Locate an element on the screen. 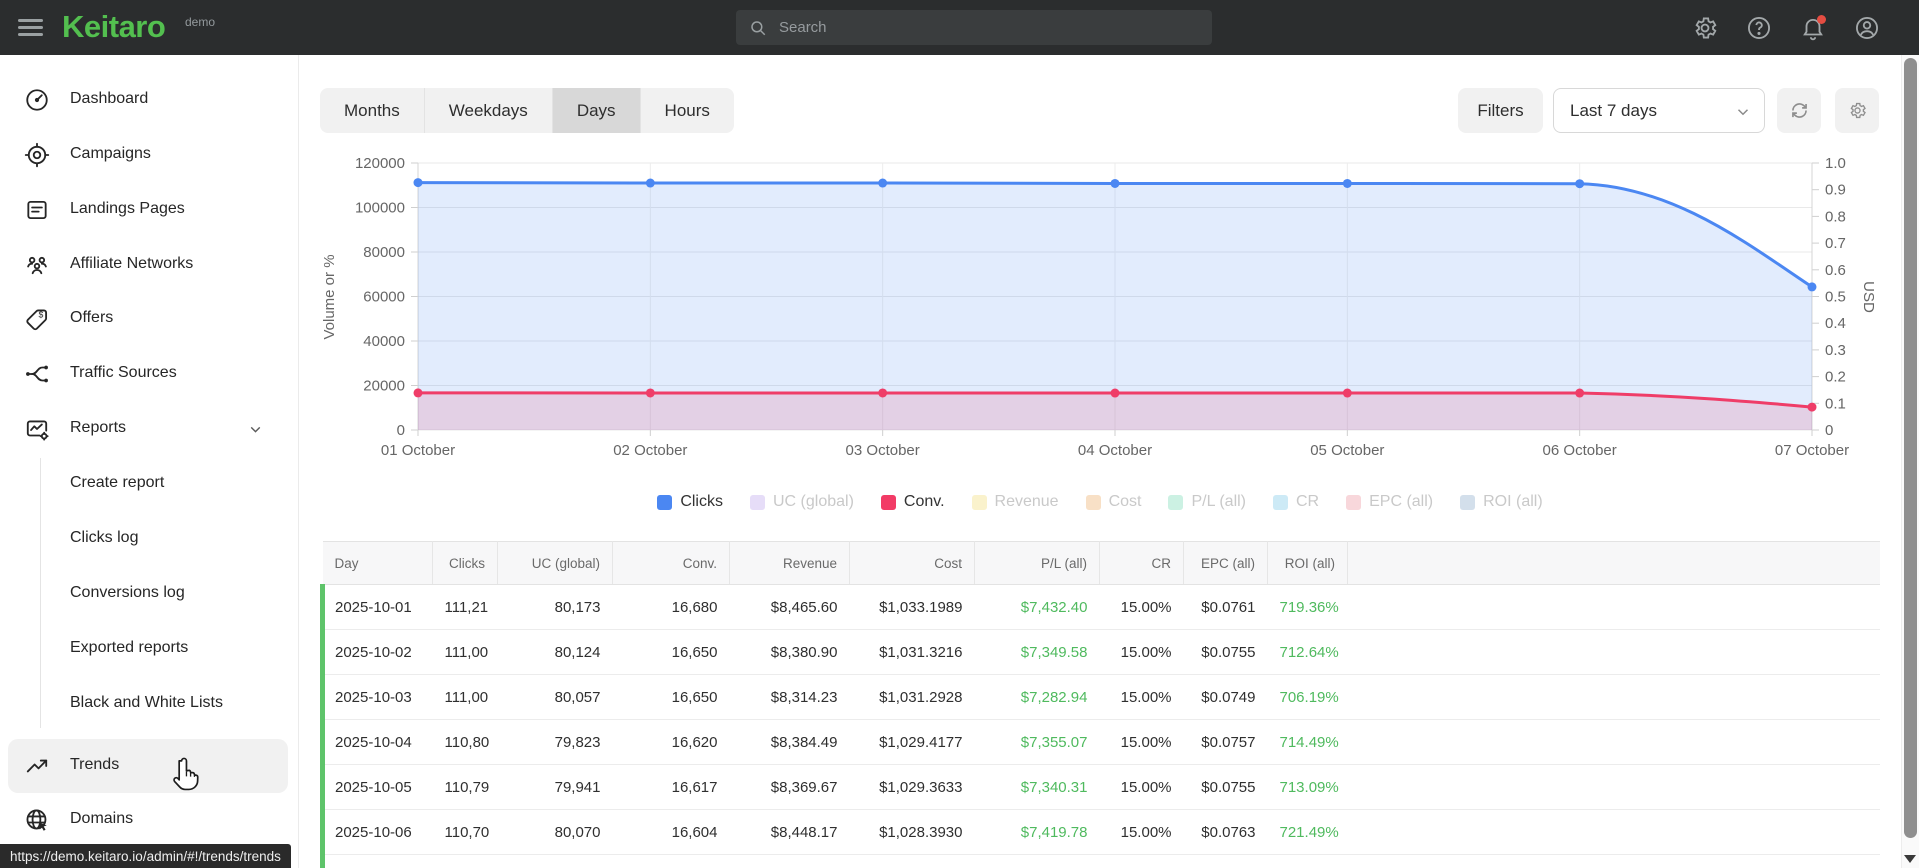 Image resolution: width=1919 pixels, height=868 pixels. cell-epc-all-: $0.0749 is located at coordinates (1225, 697).